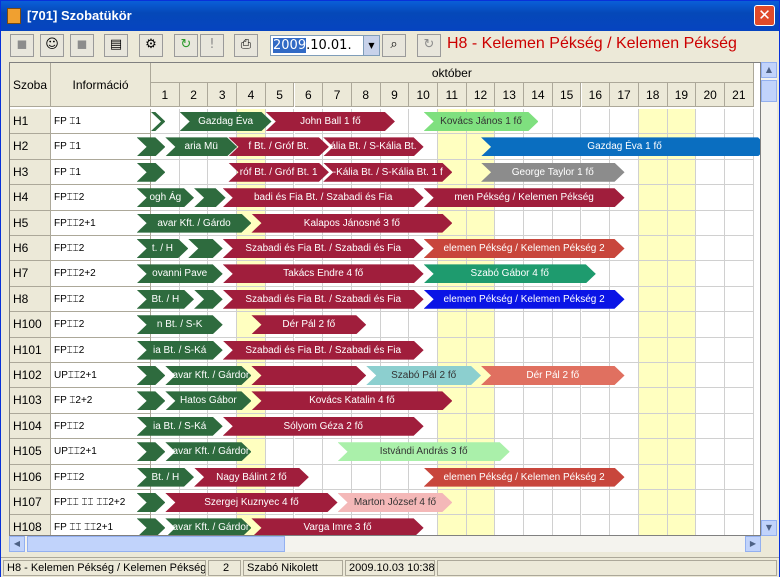 The width and height of the screenshot is (780, 577). Describe the element at coordinates (30, 477) in the screenshot. I see `room-label: H106` at that location.